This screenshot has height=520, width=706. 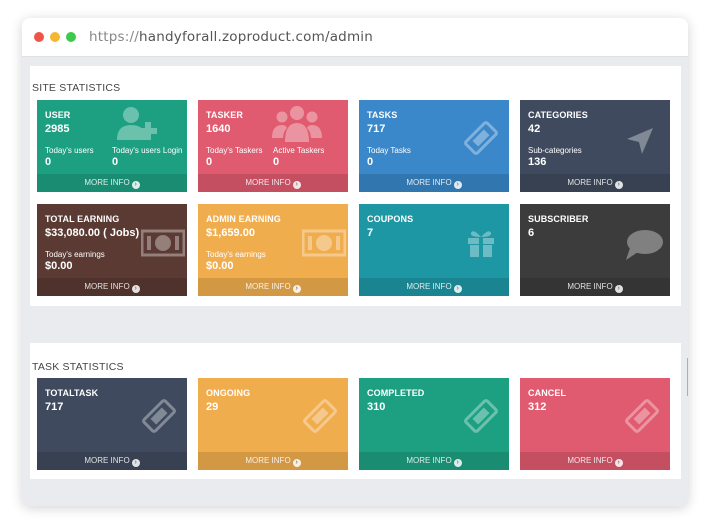 What do you see at coordinates (115, 162) in the screenshot?
I see `todays-users-login-value: 0` at bounding box center [115, 162].